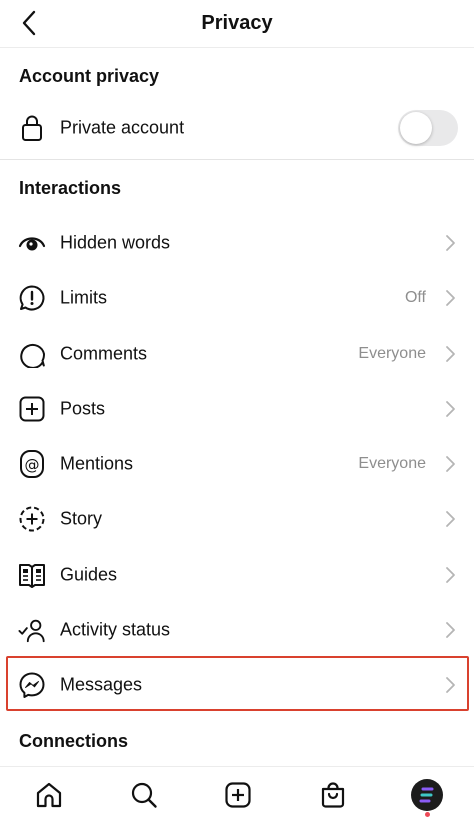 The height and width of the screenshot is (823, 474). I want to click on activity-status-icon, so click(32, 630).